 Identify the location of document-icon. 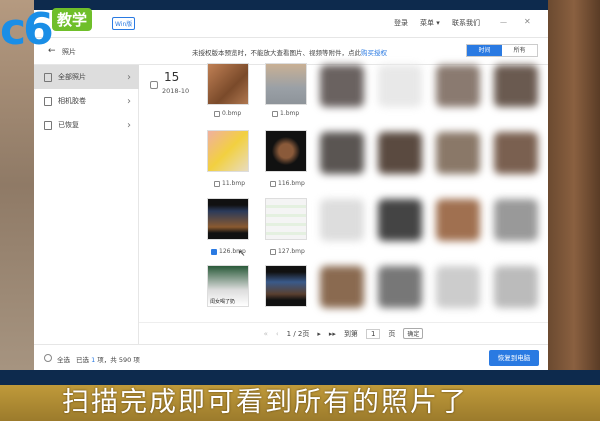
(48, 77).